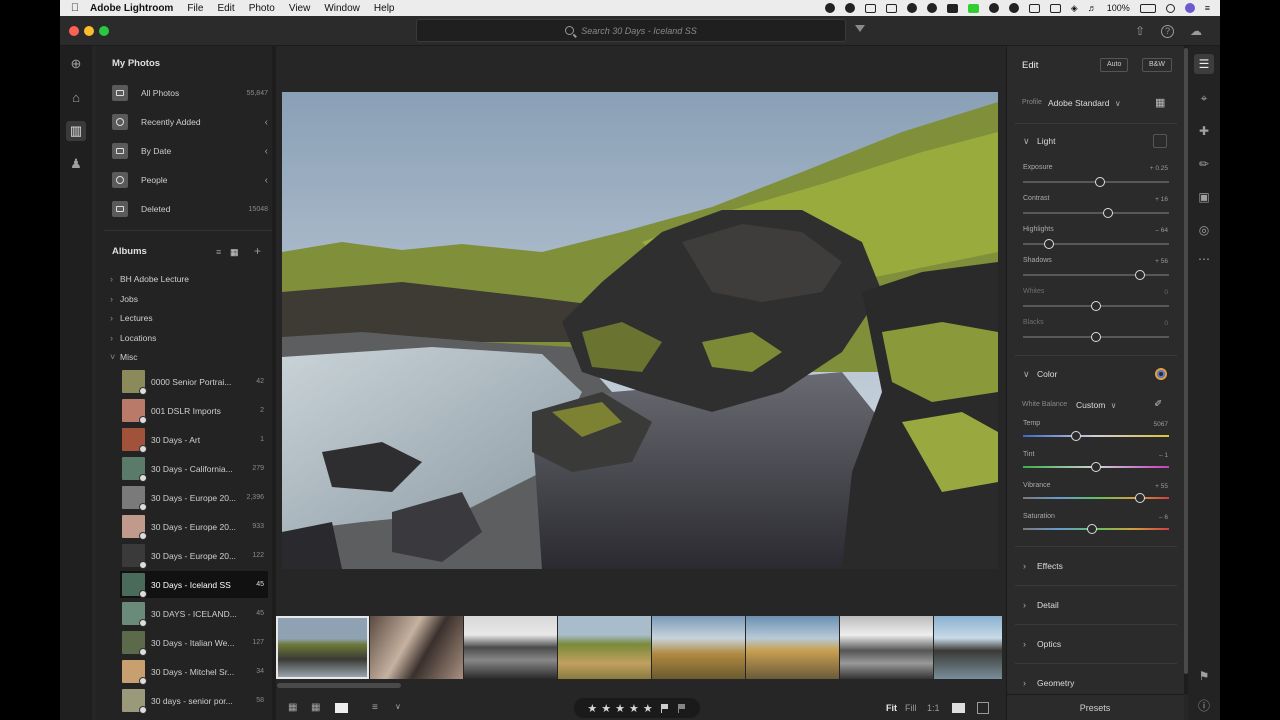  I want to click on slider-knob-blacks, so click(1096, 337).